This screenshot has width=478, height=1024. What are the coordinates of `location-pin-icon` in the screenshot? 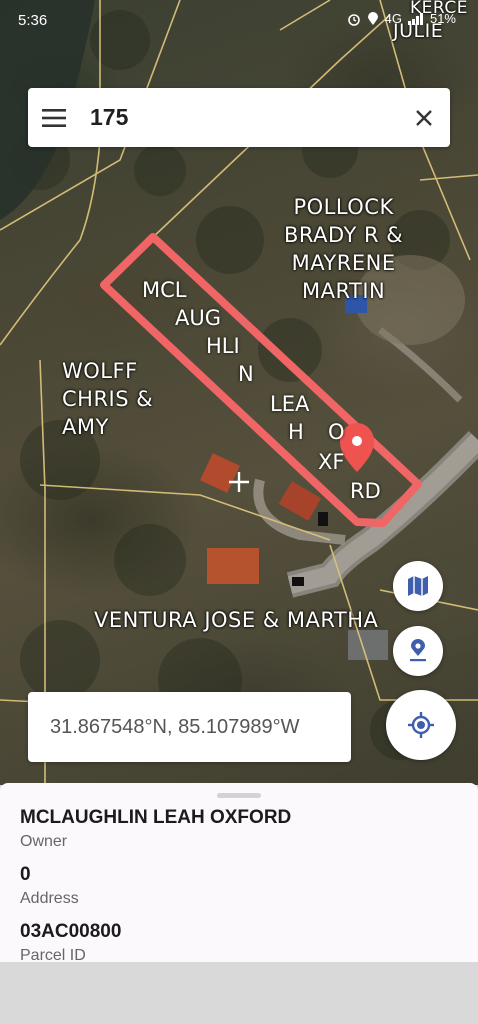 It's located at (418, 650).